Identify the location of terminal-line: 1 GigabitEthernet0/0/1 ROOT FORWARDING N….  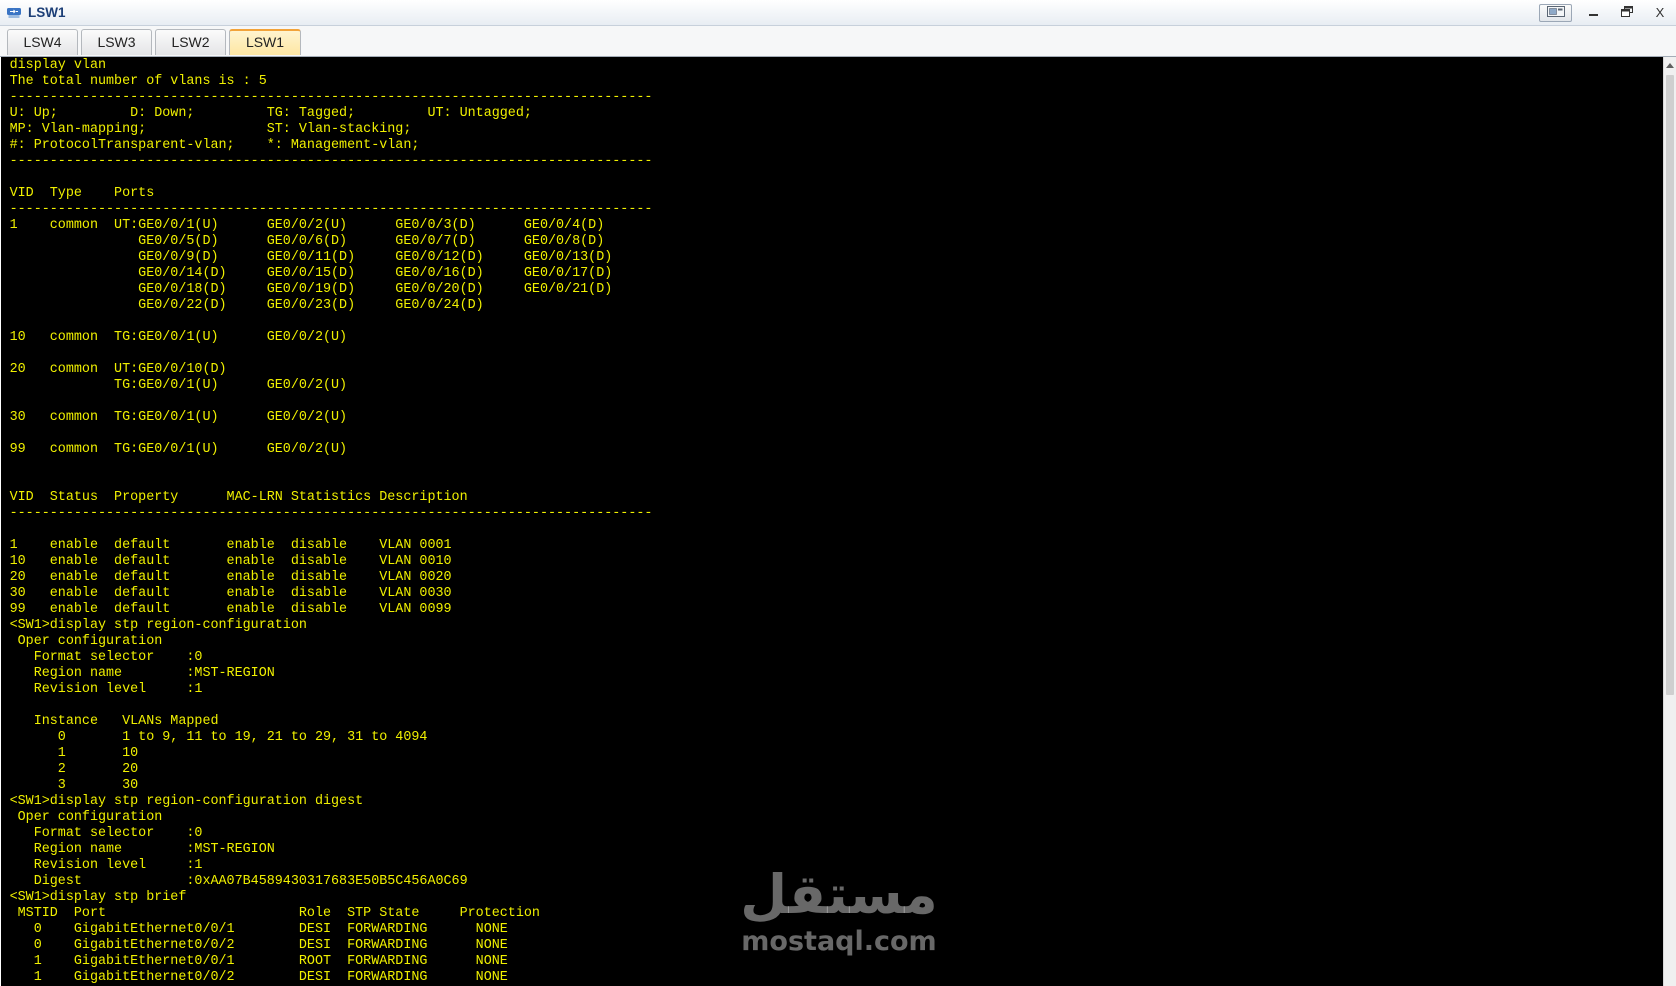
(258, 961).